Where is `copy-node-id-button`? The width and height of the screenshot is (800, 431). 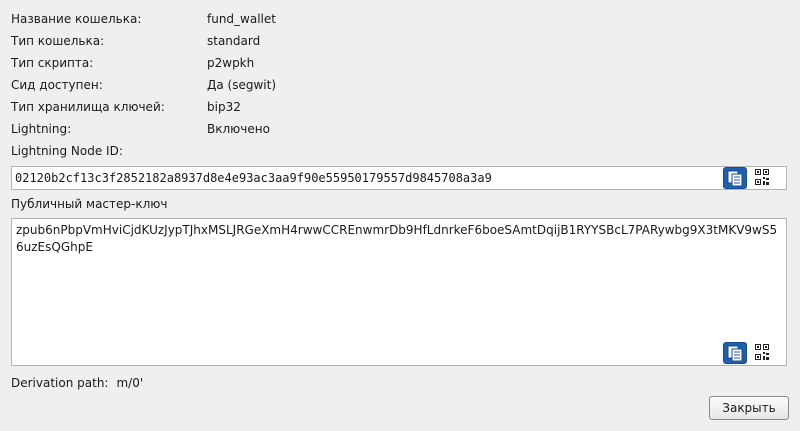
copy-node-id-button is located at coordinates (735, 178).